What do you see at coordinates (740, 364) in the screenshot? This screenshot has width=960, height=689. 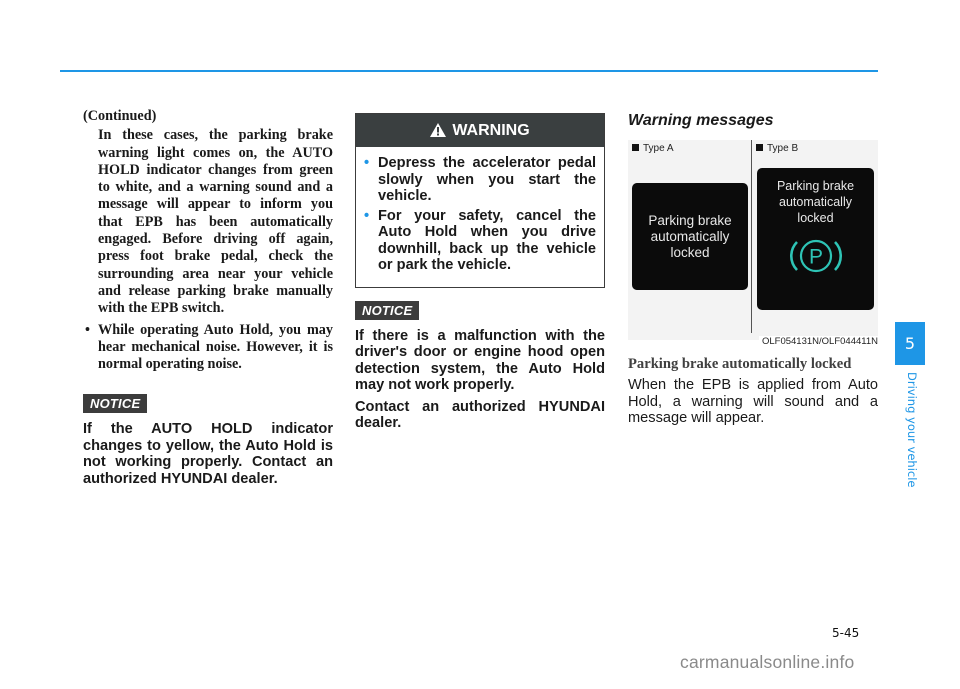 I see `subsection-title: Parking brake automatically locked` at bounding box center [740, 364].